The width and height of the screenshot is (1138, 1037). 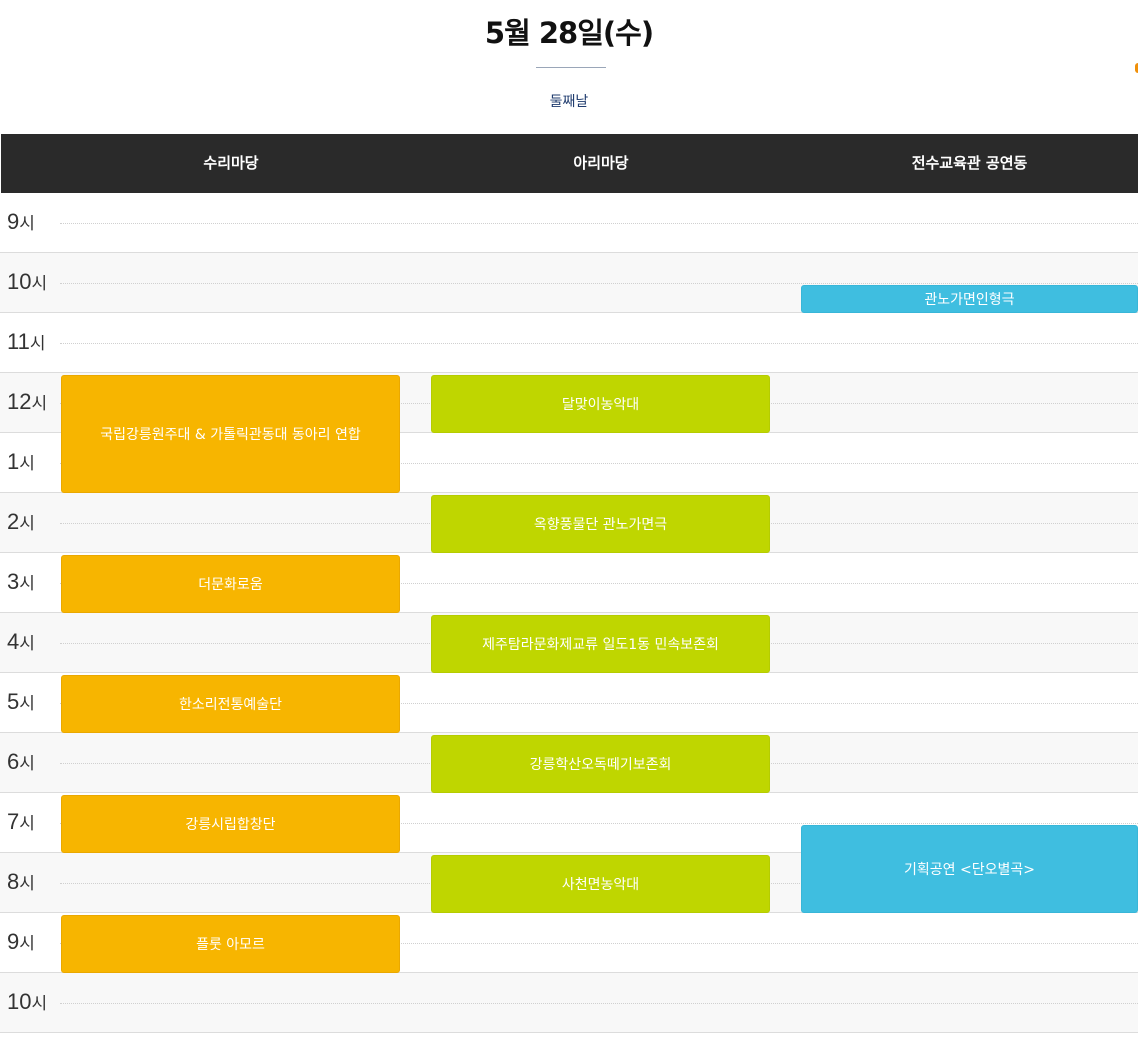 I want to click on hour-label: 7시, so click(x=21, y=822).